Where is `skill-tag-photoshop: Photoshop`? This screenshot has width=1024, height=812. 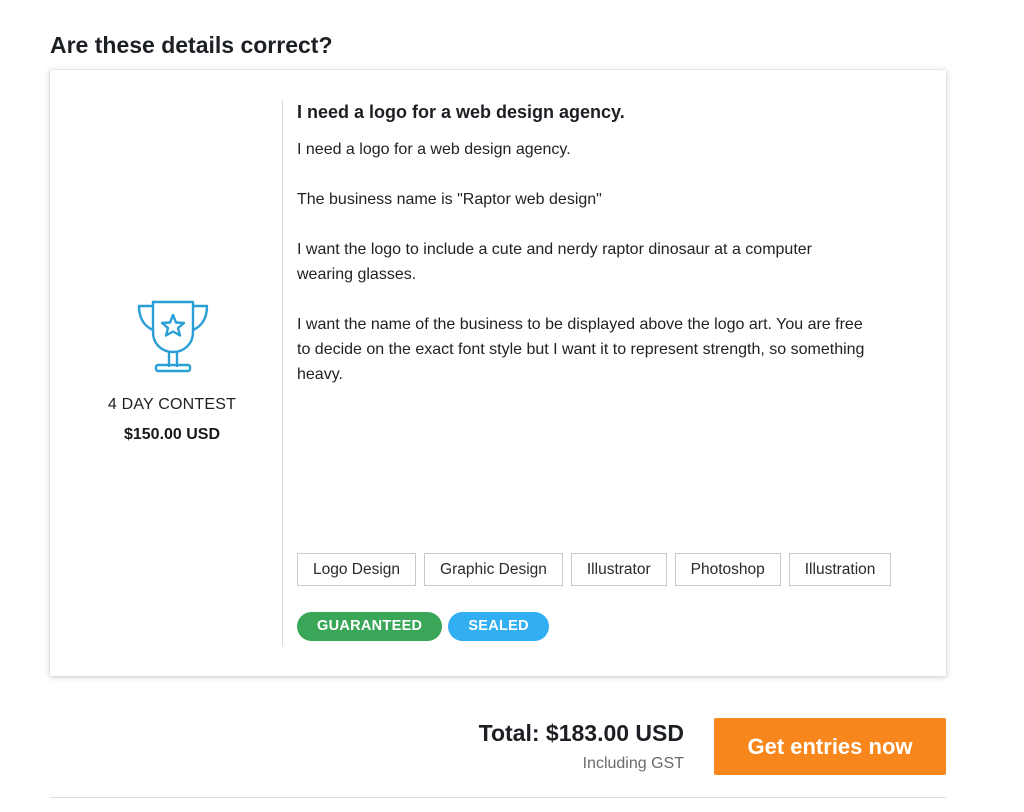
skill-tag-photoshop: Photoshop is located at coordinates (727, 569).